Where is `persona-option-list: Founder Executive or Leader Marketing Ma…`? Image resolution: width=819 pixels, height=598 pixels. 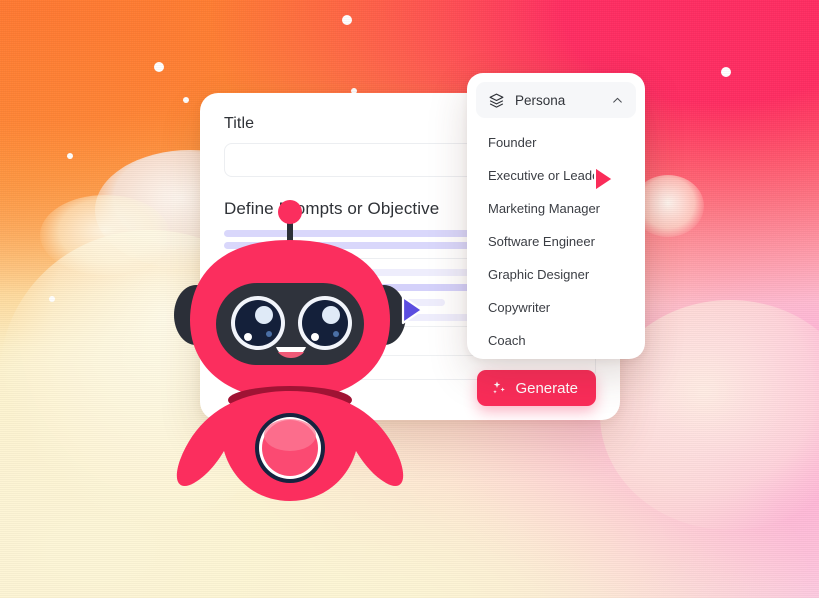 persona-option-list: Founder Executive or Leader Marketing Ma… is located at coordinates (556, 237).